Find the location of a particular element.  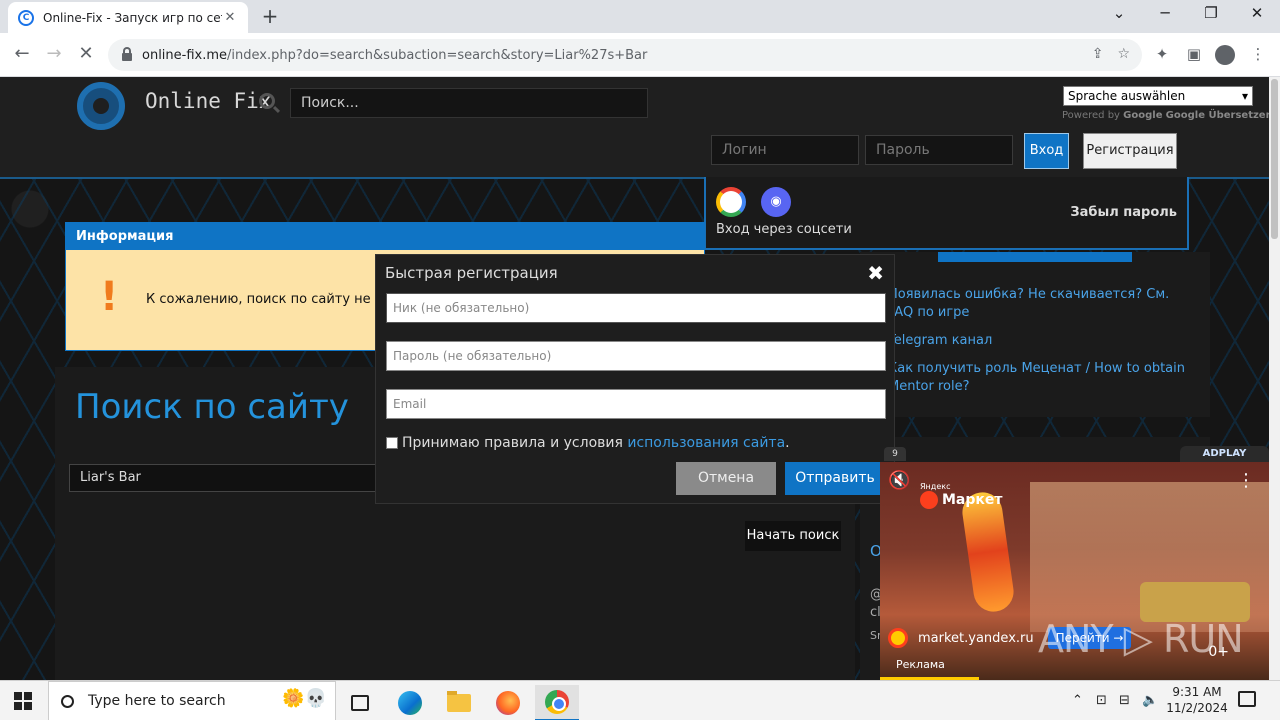

tab-close-icon: ✕ is located at coordinates (230, 17).